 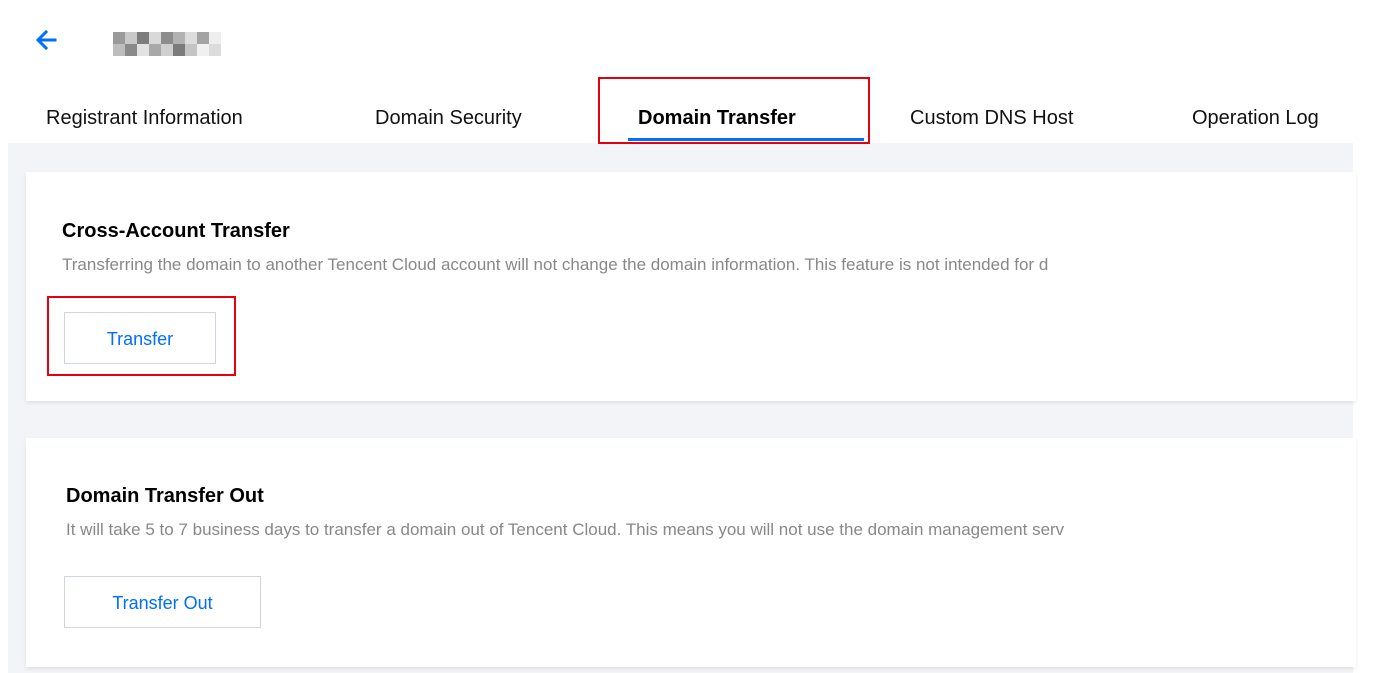 I want to click on tab-custom-dns-host: Custom DNS Host, so click(x=991, y=118).